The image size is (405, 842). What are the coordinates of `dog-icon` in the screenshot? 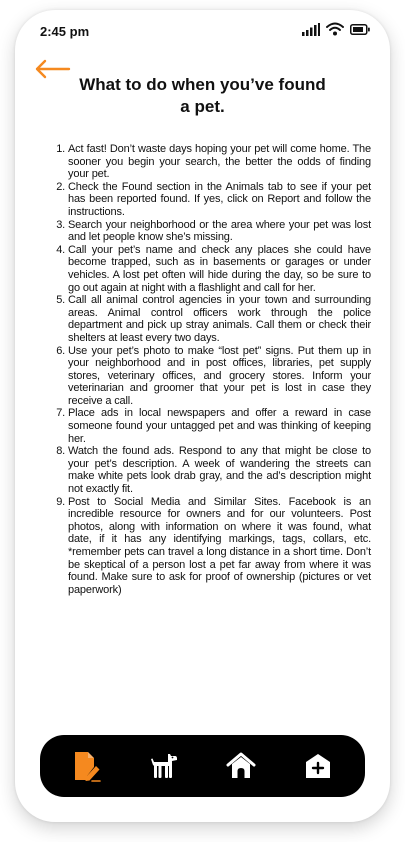 It's located at (163, 766).